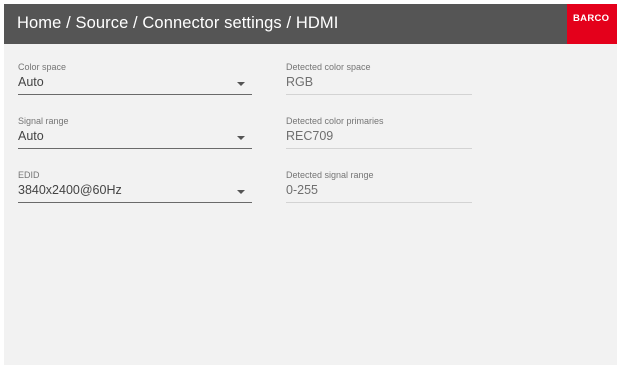  Describe the element at coordinates (379, 94) in the screenshot. I see `detected-color-space-underline` at that location.